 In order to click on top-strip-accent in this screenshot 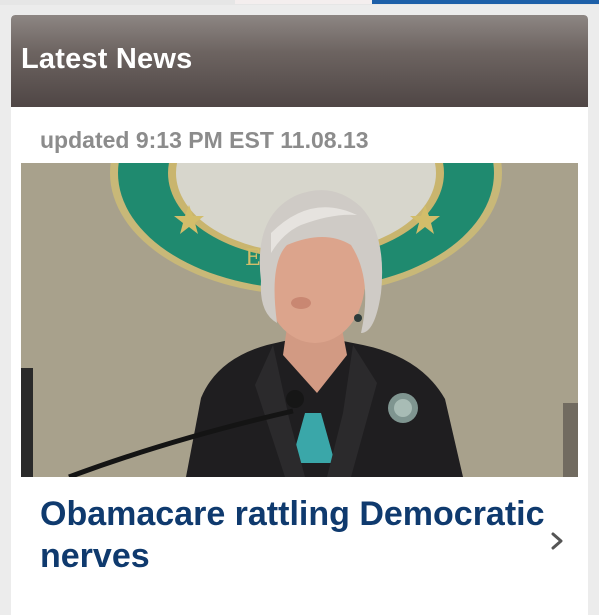, I will do `click(485, 2)`.